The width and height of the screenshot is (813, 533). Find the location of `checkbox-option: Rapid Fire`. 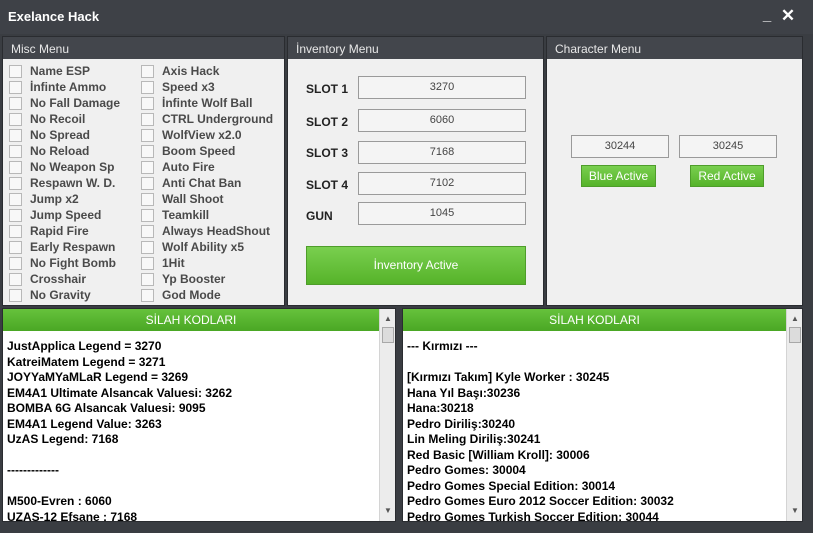

checkbox-option: Rapid Fire is located at coordinates (49, 231).